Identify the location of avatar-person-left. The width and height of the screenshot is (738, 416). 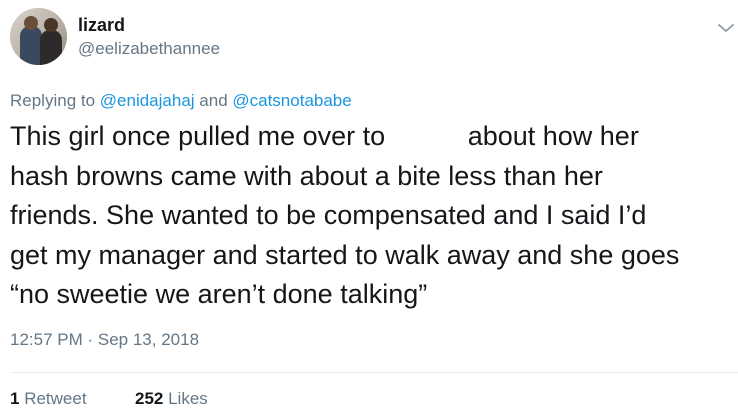
(31, 45).